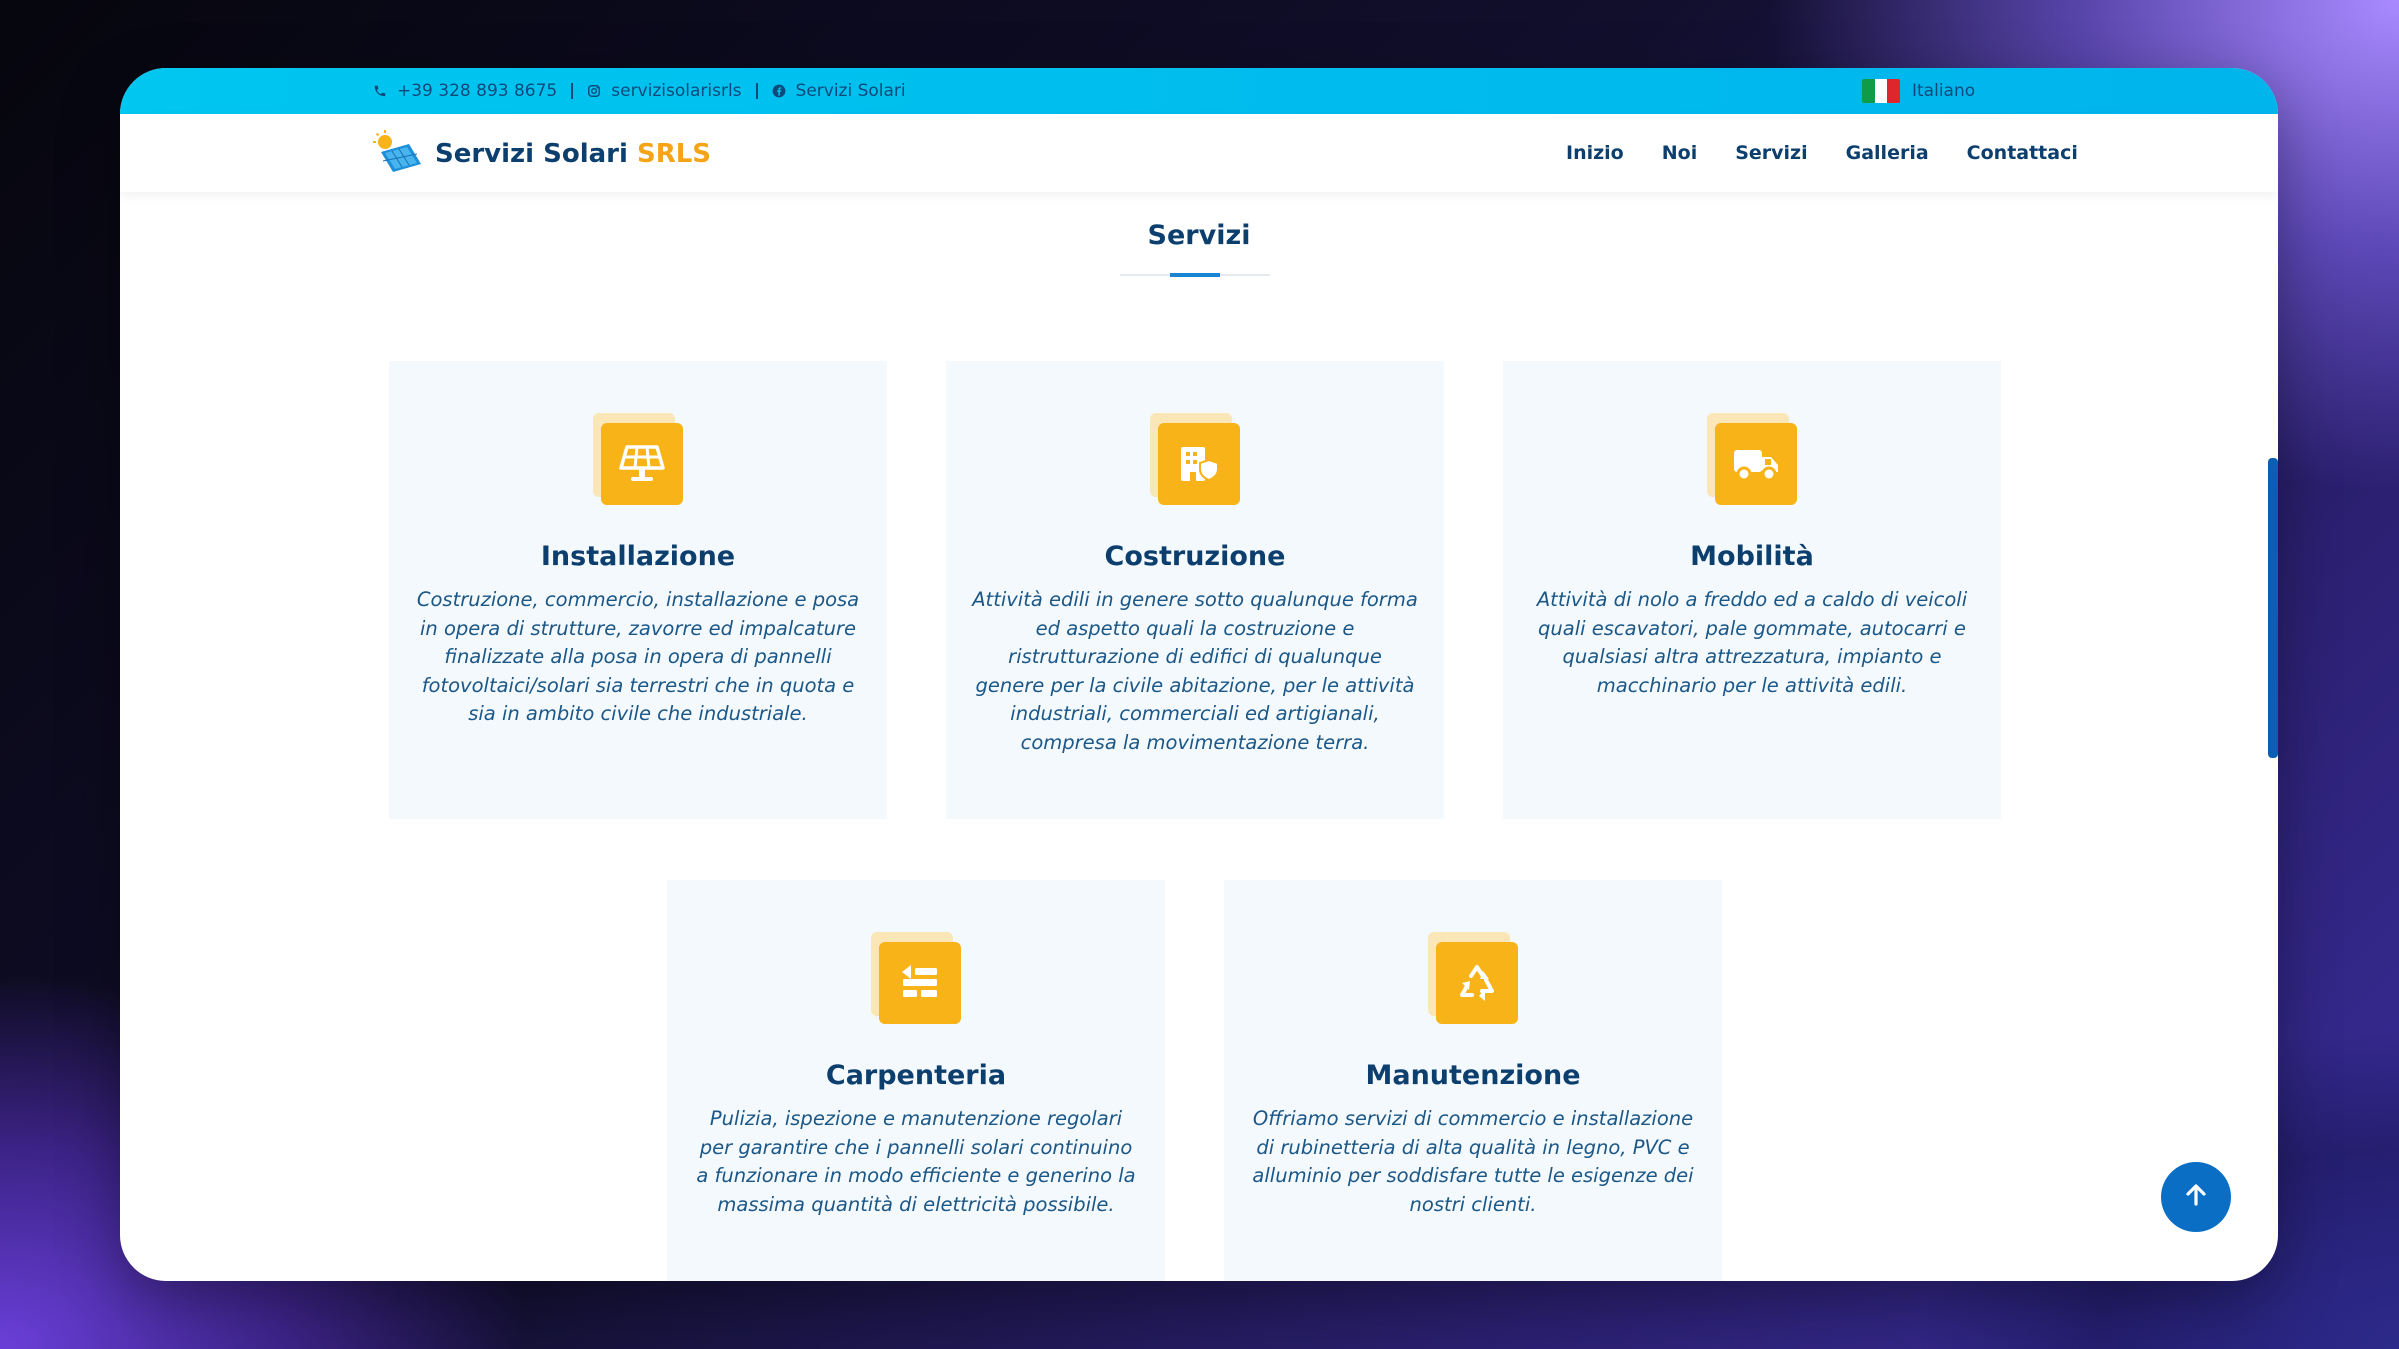 The width and height of the screenshot is (2399, 1349). I want to click on service-title: Costruzione, so click(1195, 556).